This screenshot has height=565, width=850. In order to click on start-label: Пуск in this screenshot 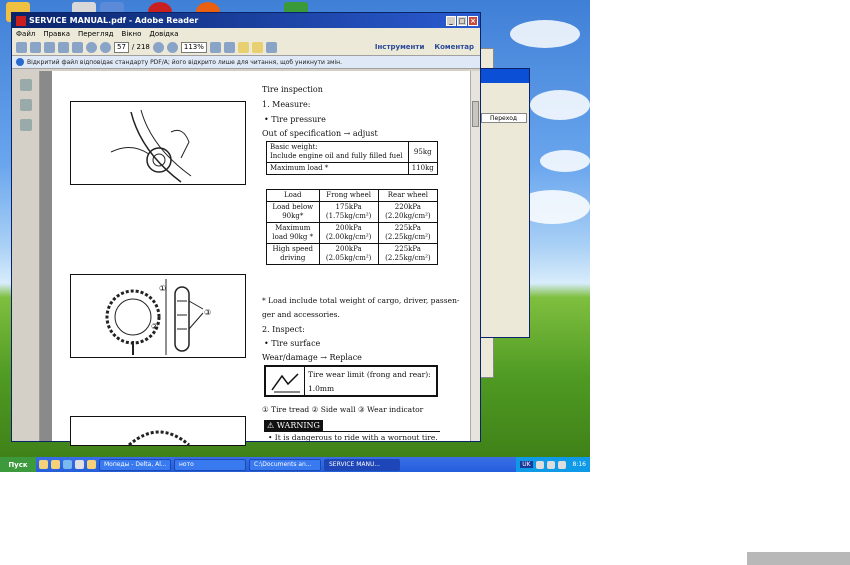, I will do `click(18, 464)`.